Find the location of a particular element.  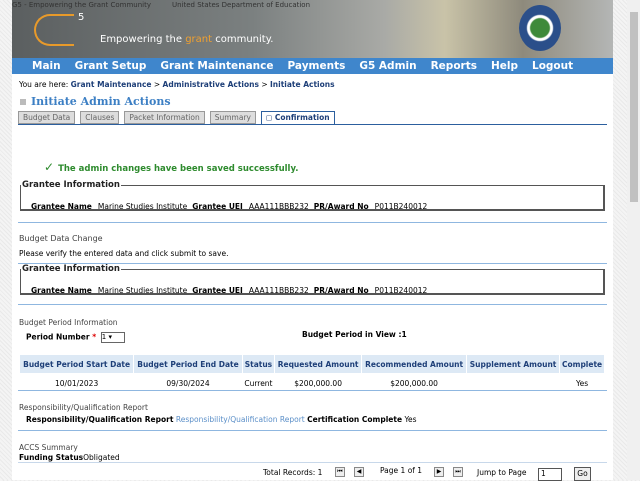

tab-packet-information: Packet Information is located at coordinates (164, 117).